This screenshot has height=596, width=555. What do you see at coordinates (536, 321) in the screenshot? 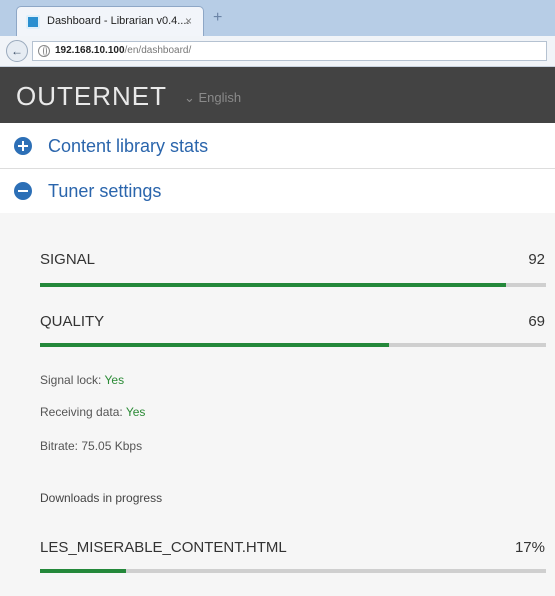
I see `quality-value: 69` at bounding box center [536, 321].